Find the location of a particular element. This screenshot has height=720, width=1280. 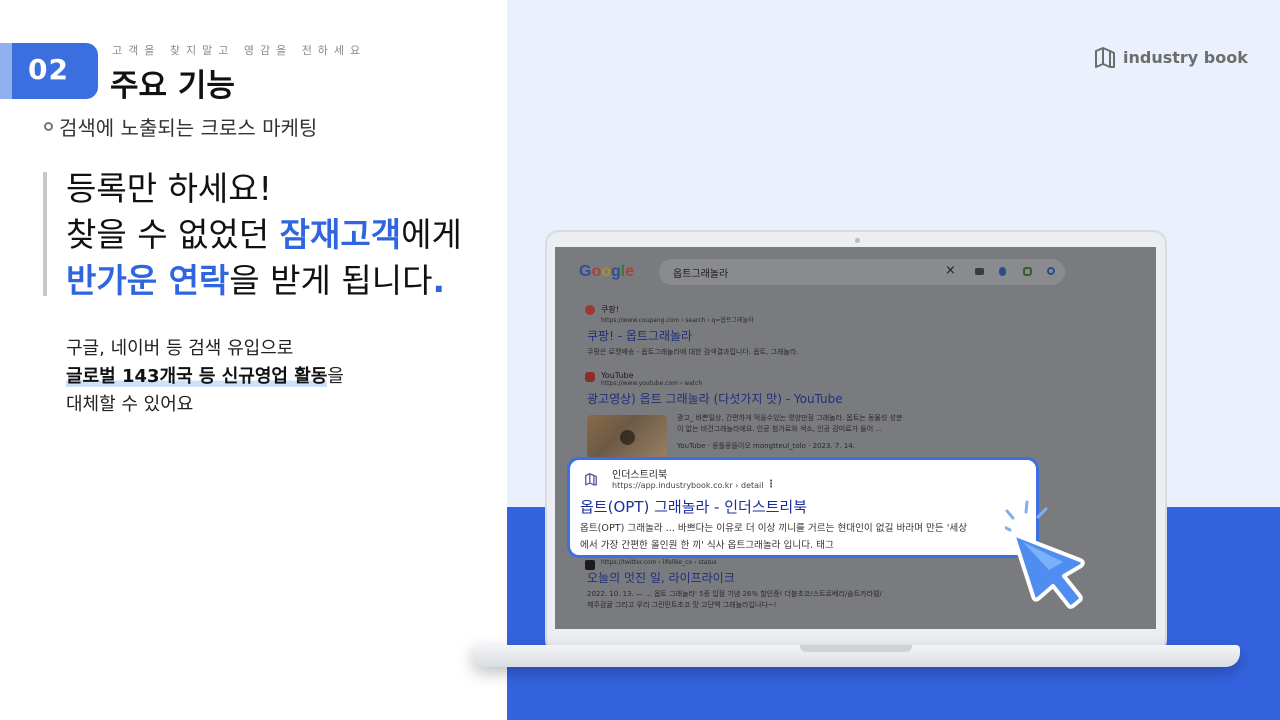

google-logo-letter: G is located at coordinates (585, 271).